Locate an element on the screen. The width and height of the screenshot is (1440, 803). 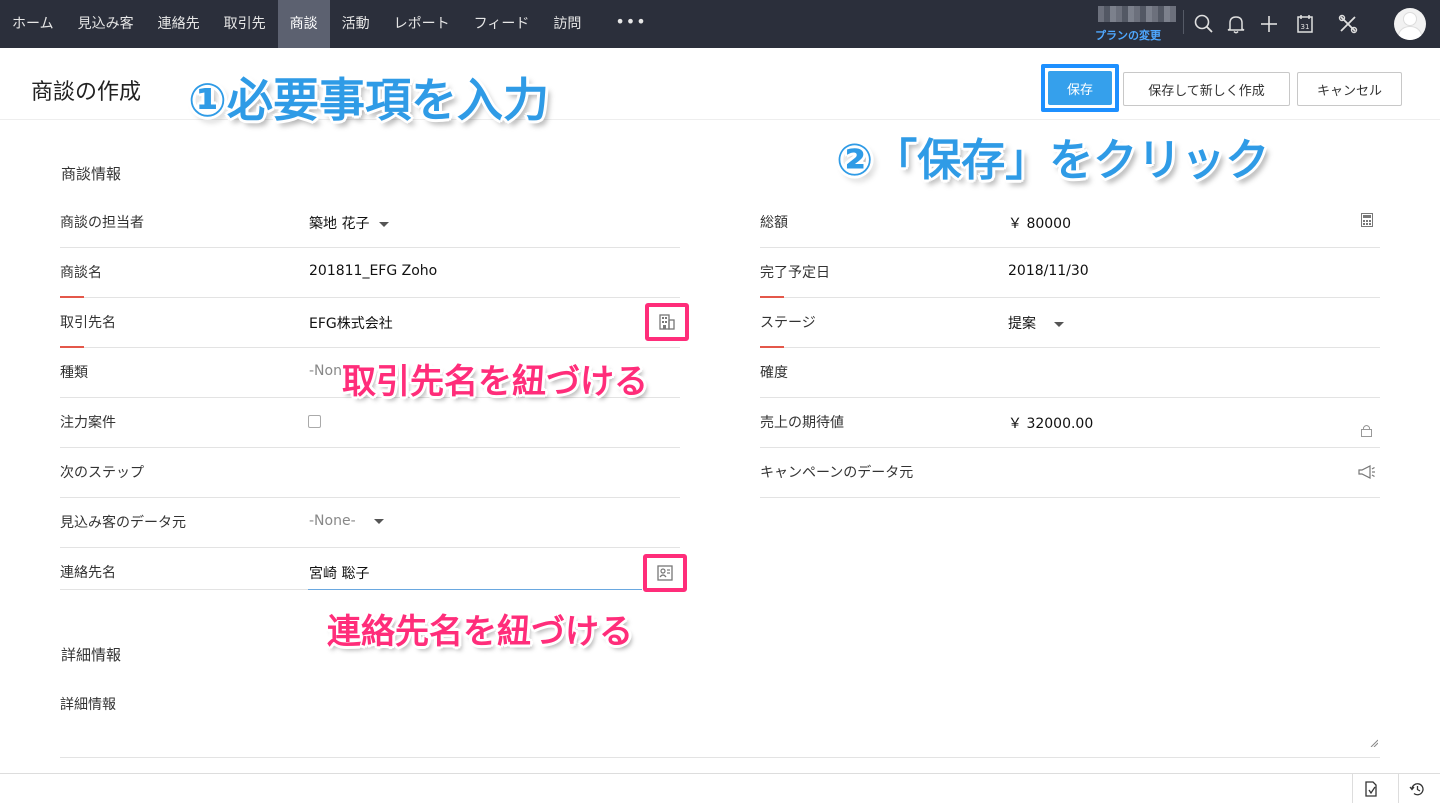
cancel-button: キャンセル is located at coordinates (1349, 89).